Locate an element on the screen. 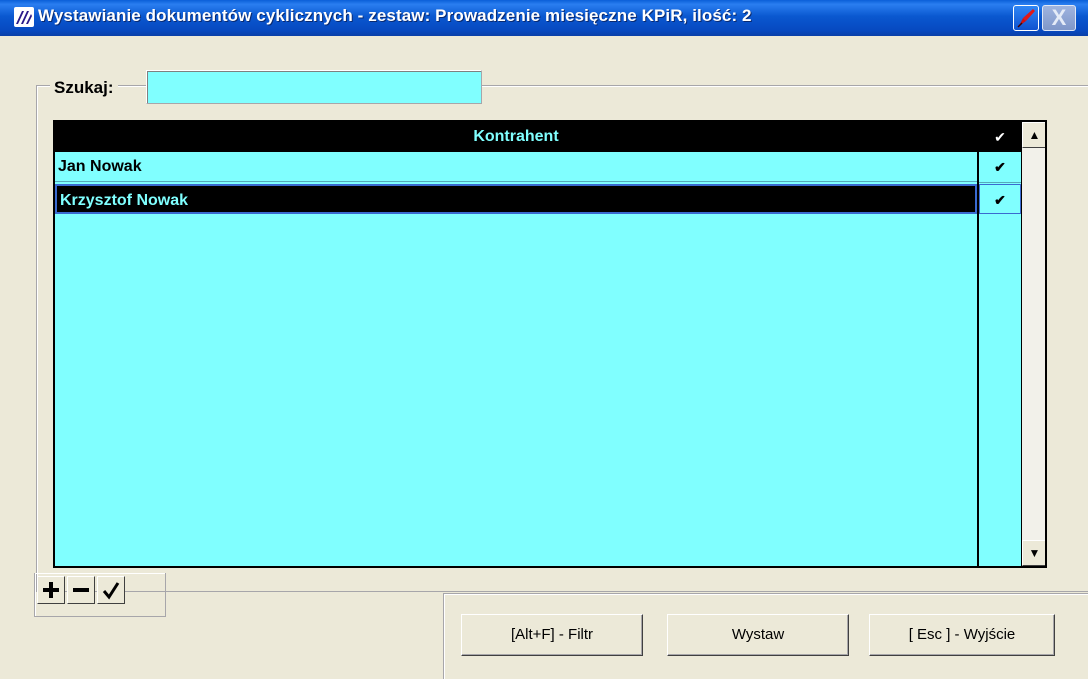 This screenshot has width=1088, height=679. scroll-down-icon: ▼ is located at coordinates (1033, 553).